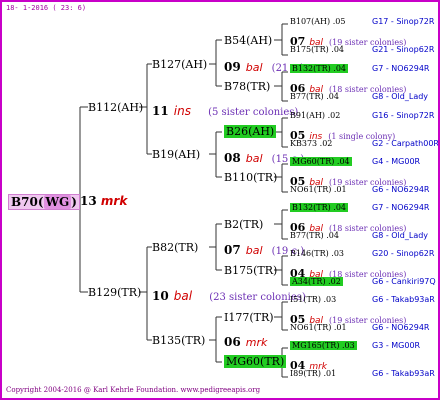 The width and height of the screenshot is (440, 400). What do you see at coordinates (57, 202) in the screenshot?
I see `root-tag: WG` at bounding box center [57, 202].